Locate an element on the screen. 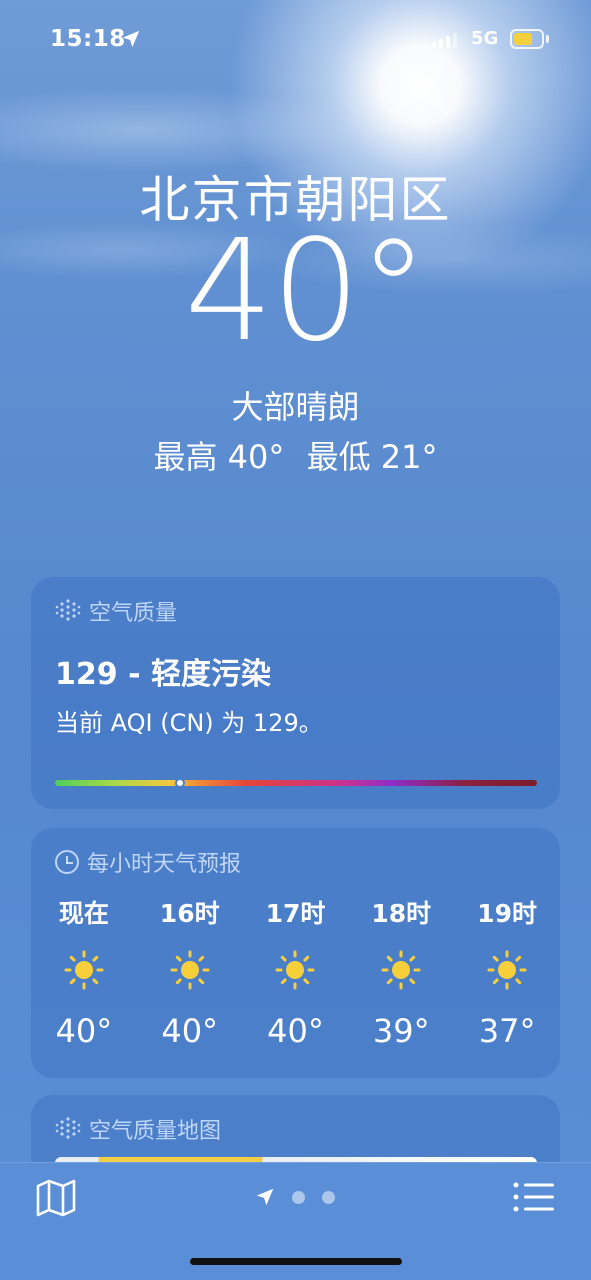  home-indicator is located at coordinates (296, 1261).